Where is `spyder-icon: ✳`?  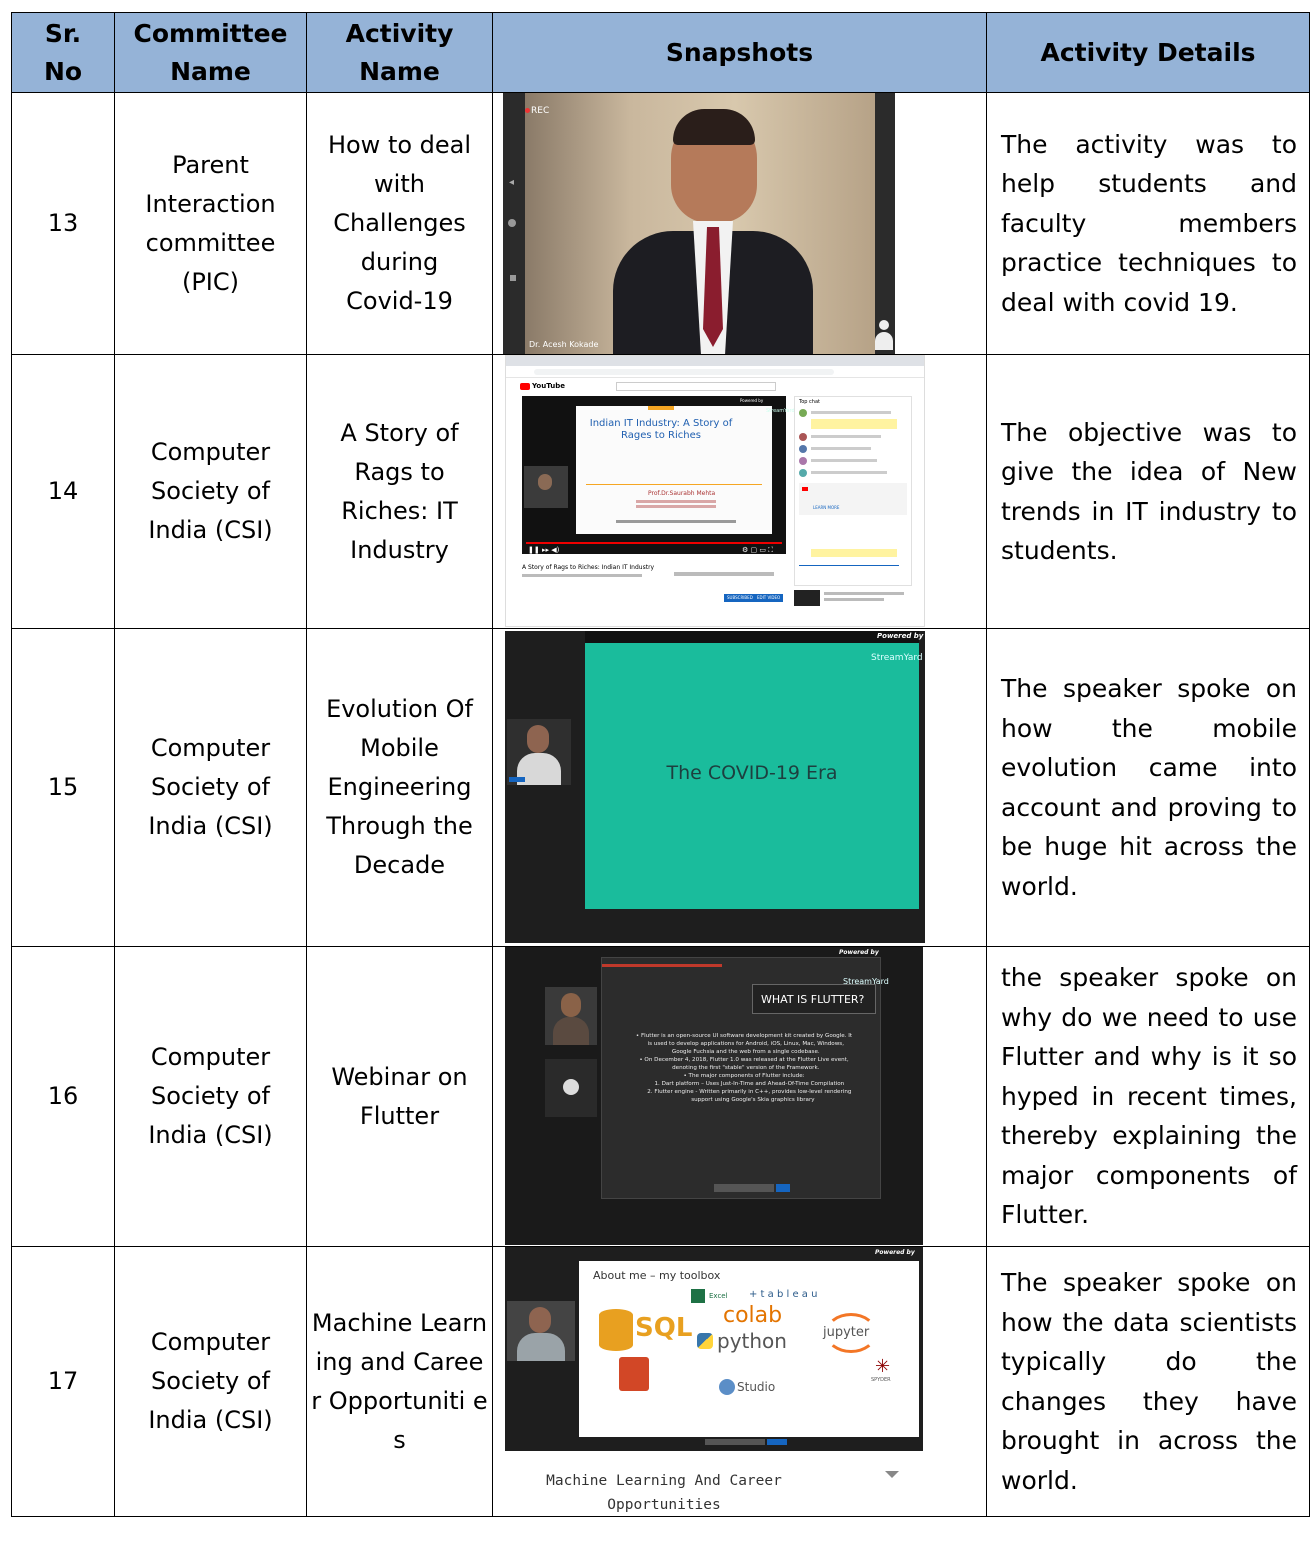
spyder-icon: ✳ is located at coordinates (883, 1366).